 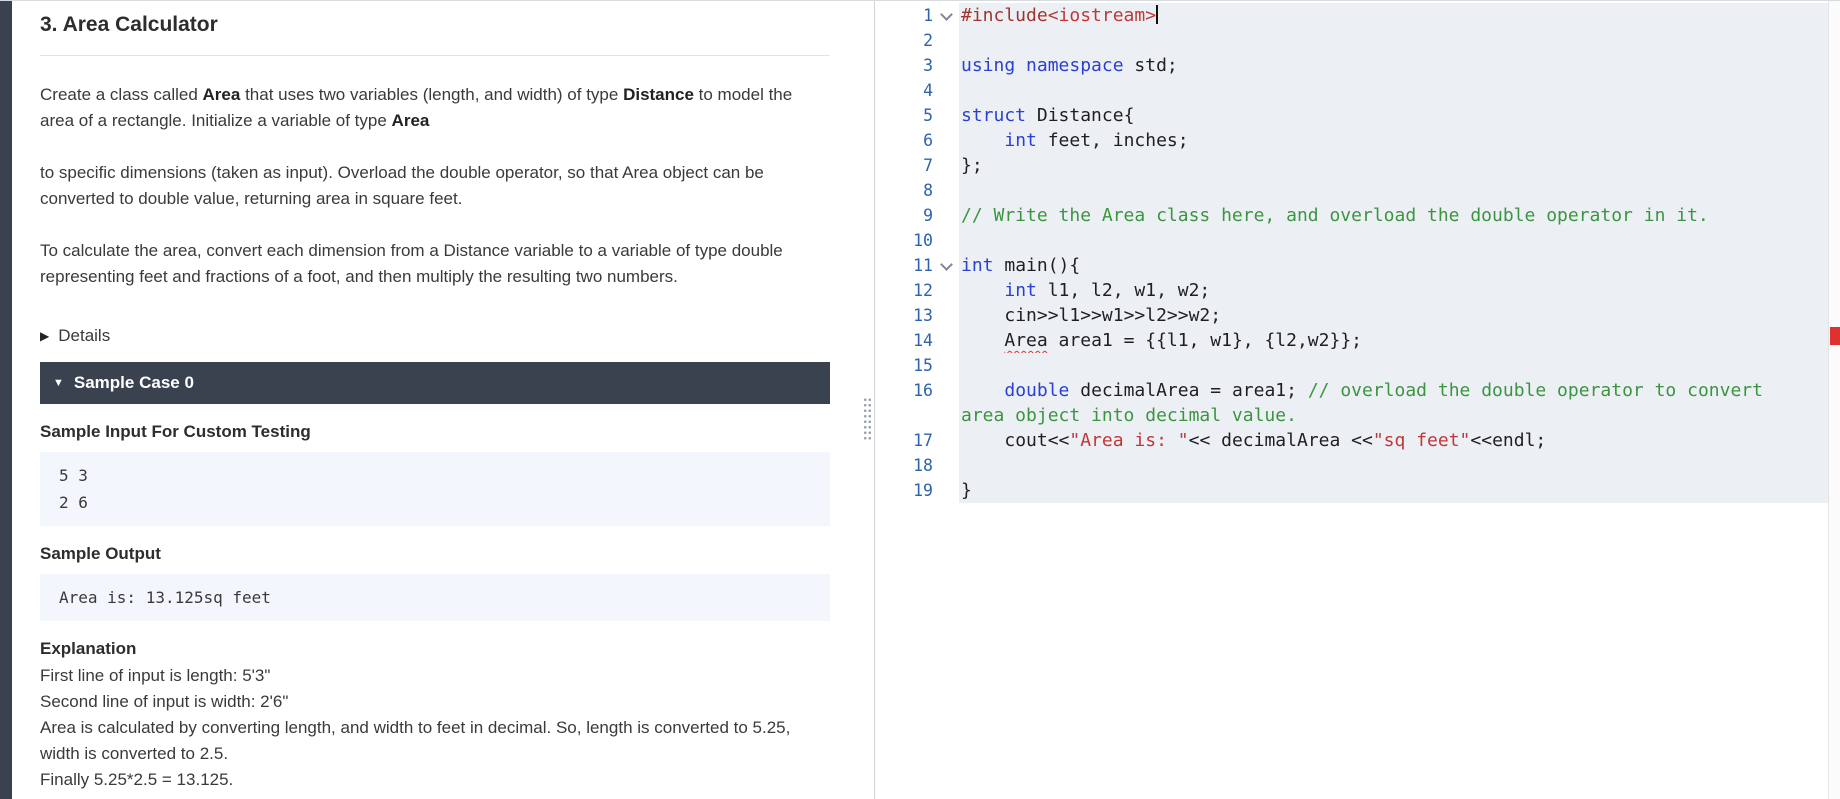 I want to click on details-toggle: ▶ Details, so click(x=100, y=336).